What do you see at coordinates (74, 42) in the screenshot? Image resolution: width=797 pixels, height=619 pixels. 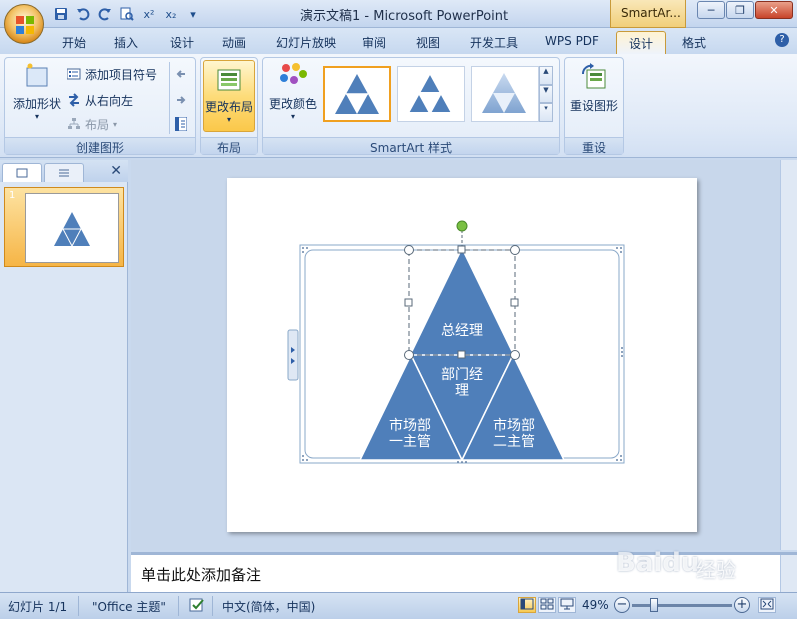 I see `tab-home: 开始` at bounding box center [74, 42].